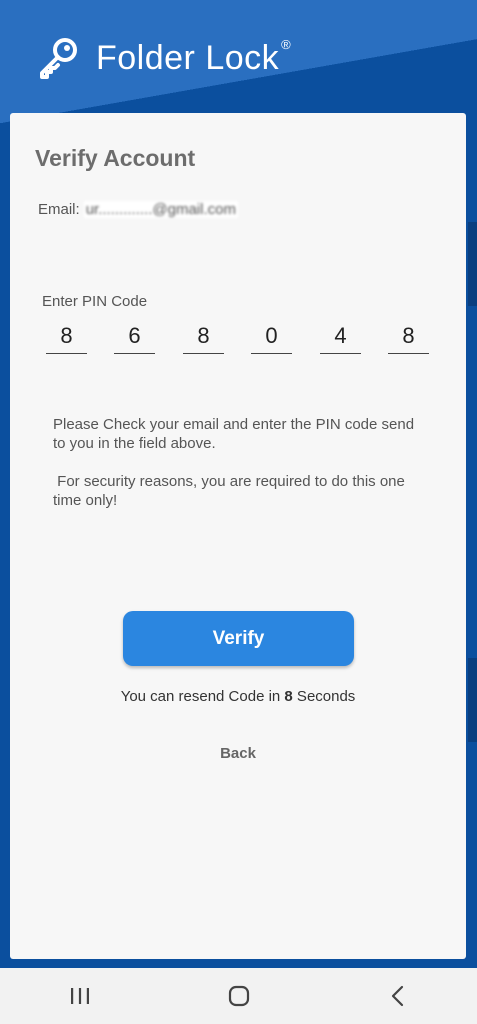  Describe the element at coordinates (340, 337) in the screenshot. I see `pin-digit-5: 4` at that location.